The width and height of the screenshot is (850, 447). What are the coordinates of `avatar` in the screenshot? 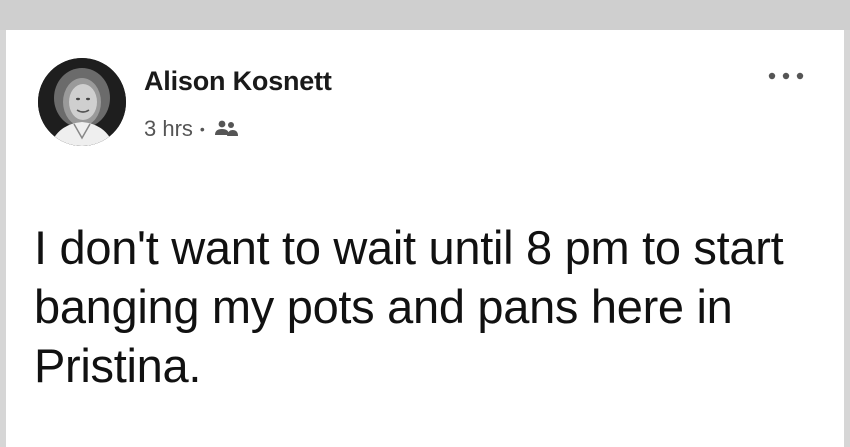 It's located at (82, 102).